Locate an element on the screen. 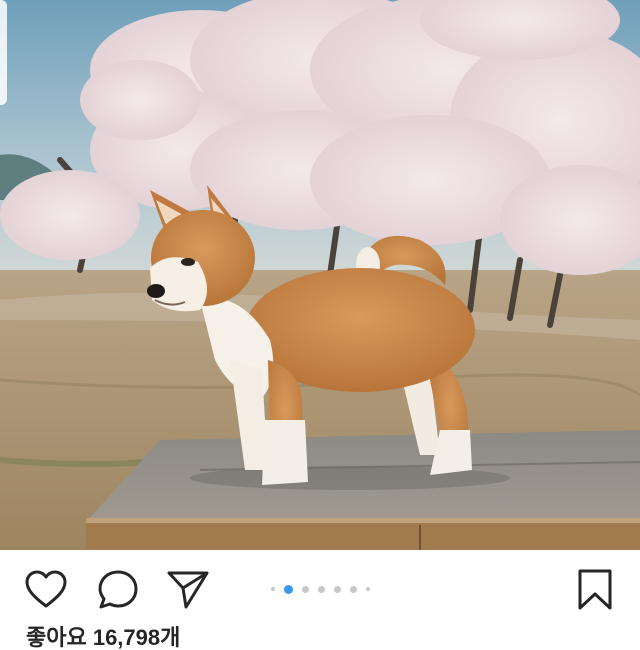 This screenshot has width=640, height=650. carousel-indicator is located at coordinates (320, 589).